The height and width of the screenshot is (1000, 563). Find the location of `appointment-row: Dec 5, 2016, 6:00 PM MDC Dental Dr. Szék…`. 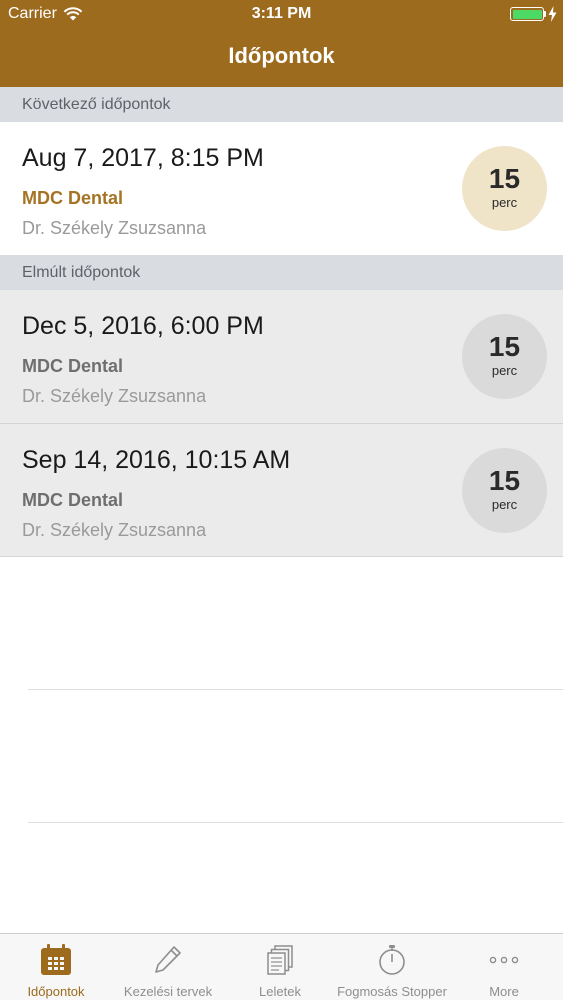

appointment-row: Dec 5, 2016, 6:00 PM MDC Dental Dr. Szék… is located at coordinates (281, 356).